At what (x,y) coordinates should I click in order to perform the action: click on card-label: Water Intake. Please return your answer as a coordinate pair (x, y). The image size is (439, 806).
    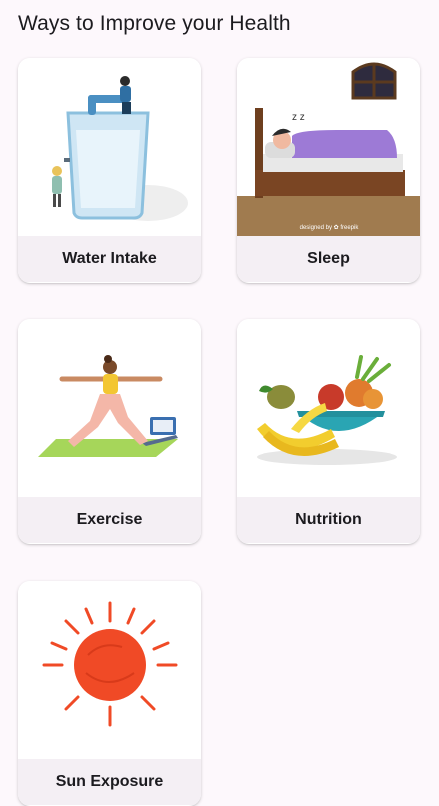
    Looking at the image, I should click on (109, 259).